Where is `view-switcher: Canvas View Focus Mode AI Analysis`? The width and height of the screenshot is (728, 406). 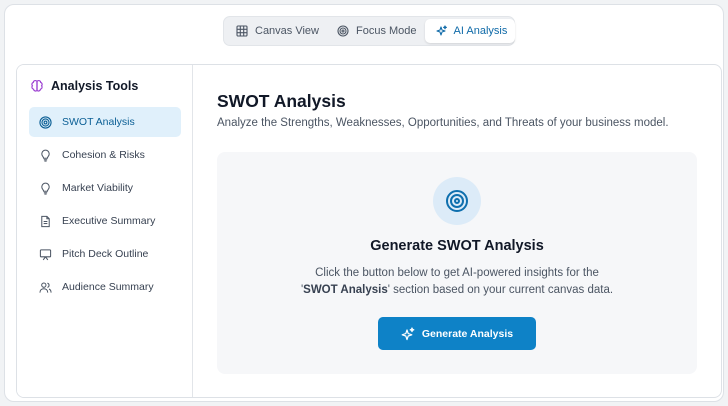
view-switcher: Canvas View Focus Mode AI Analysis is located at coordinates (369, 31).